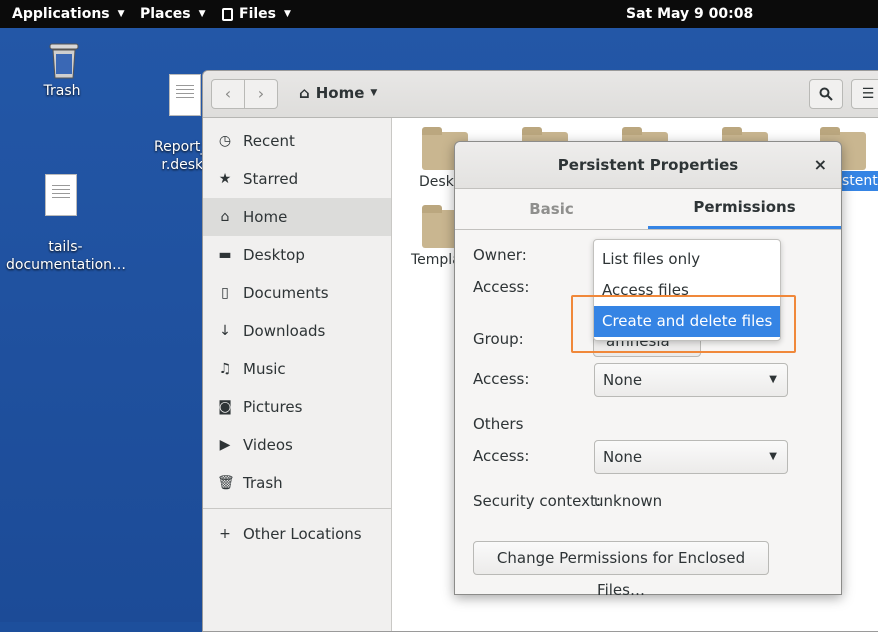 This screenshot has height=632, width=878. What do you see at coordinates (537, 501) in the screenshot?
I see `security-context-label: Security context:` at bounding box center [537, 501].